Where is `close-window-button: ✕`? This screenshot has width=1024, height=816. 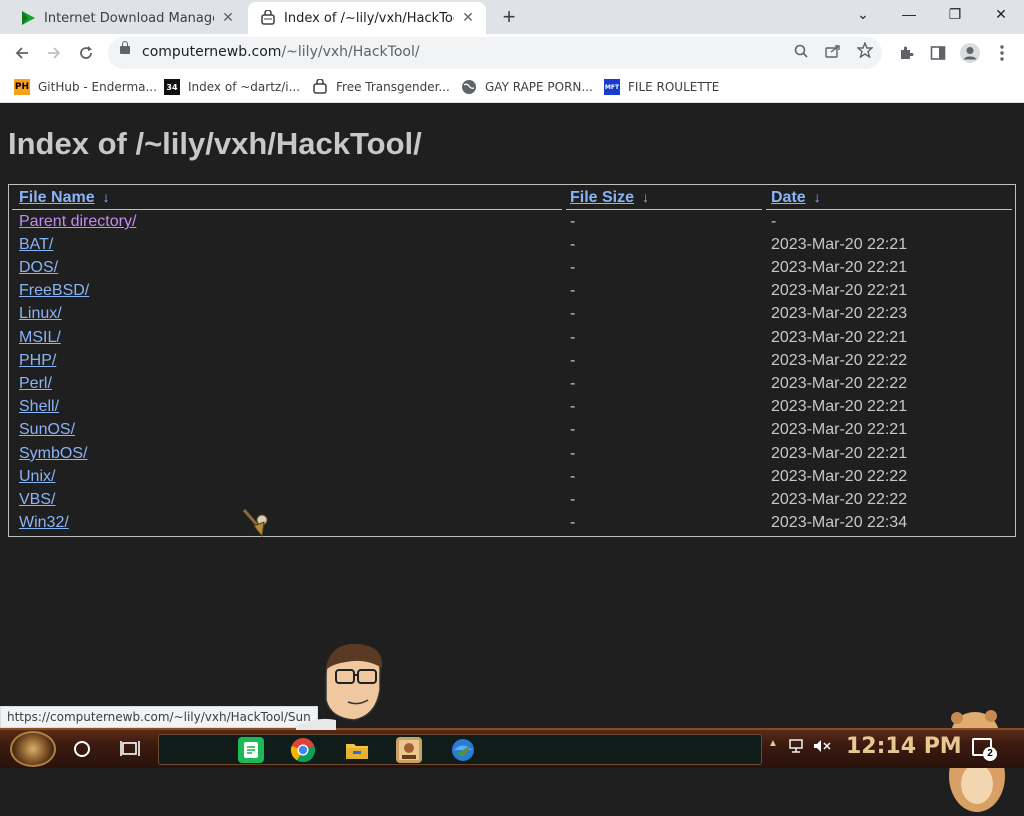
close-window-button: ✕ is located at coordinates (1001, 15).